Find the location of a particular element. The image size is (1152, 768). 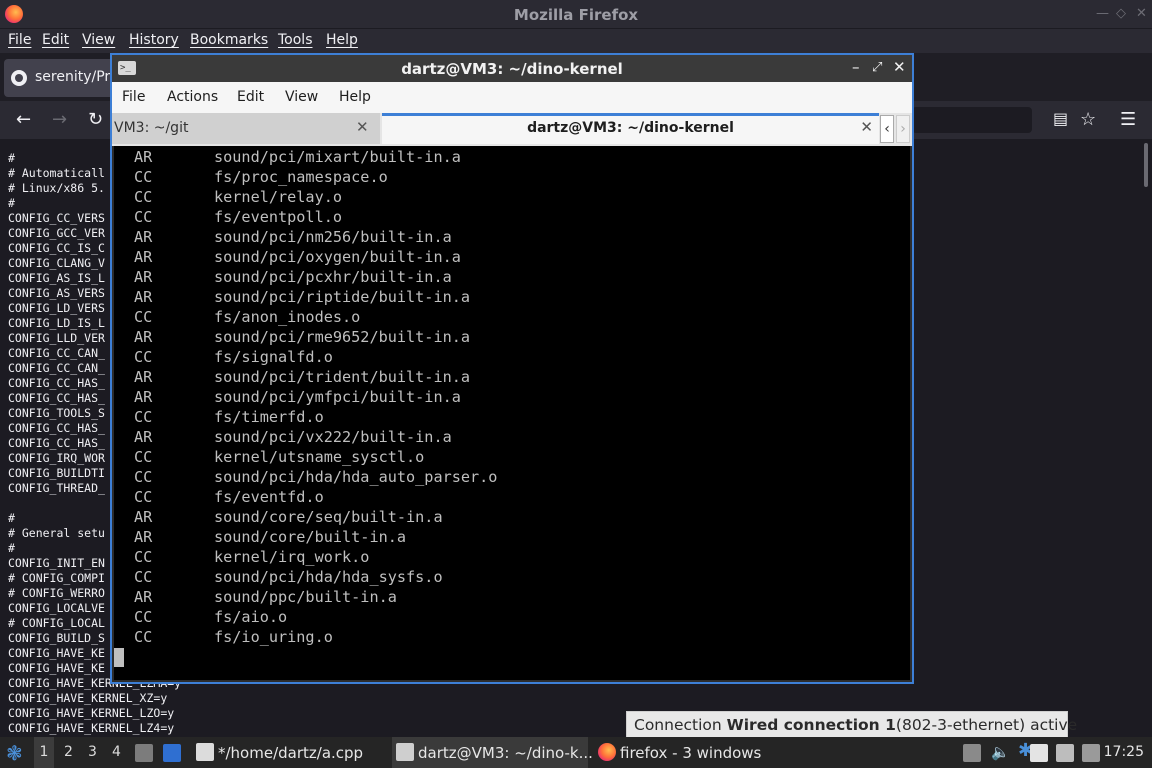

term-menu-view: View is located at coordinates (301, 97).